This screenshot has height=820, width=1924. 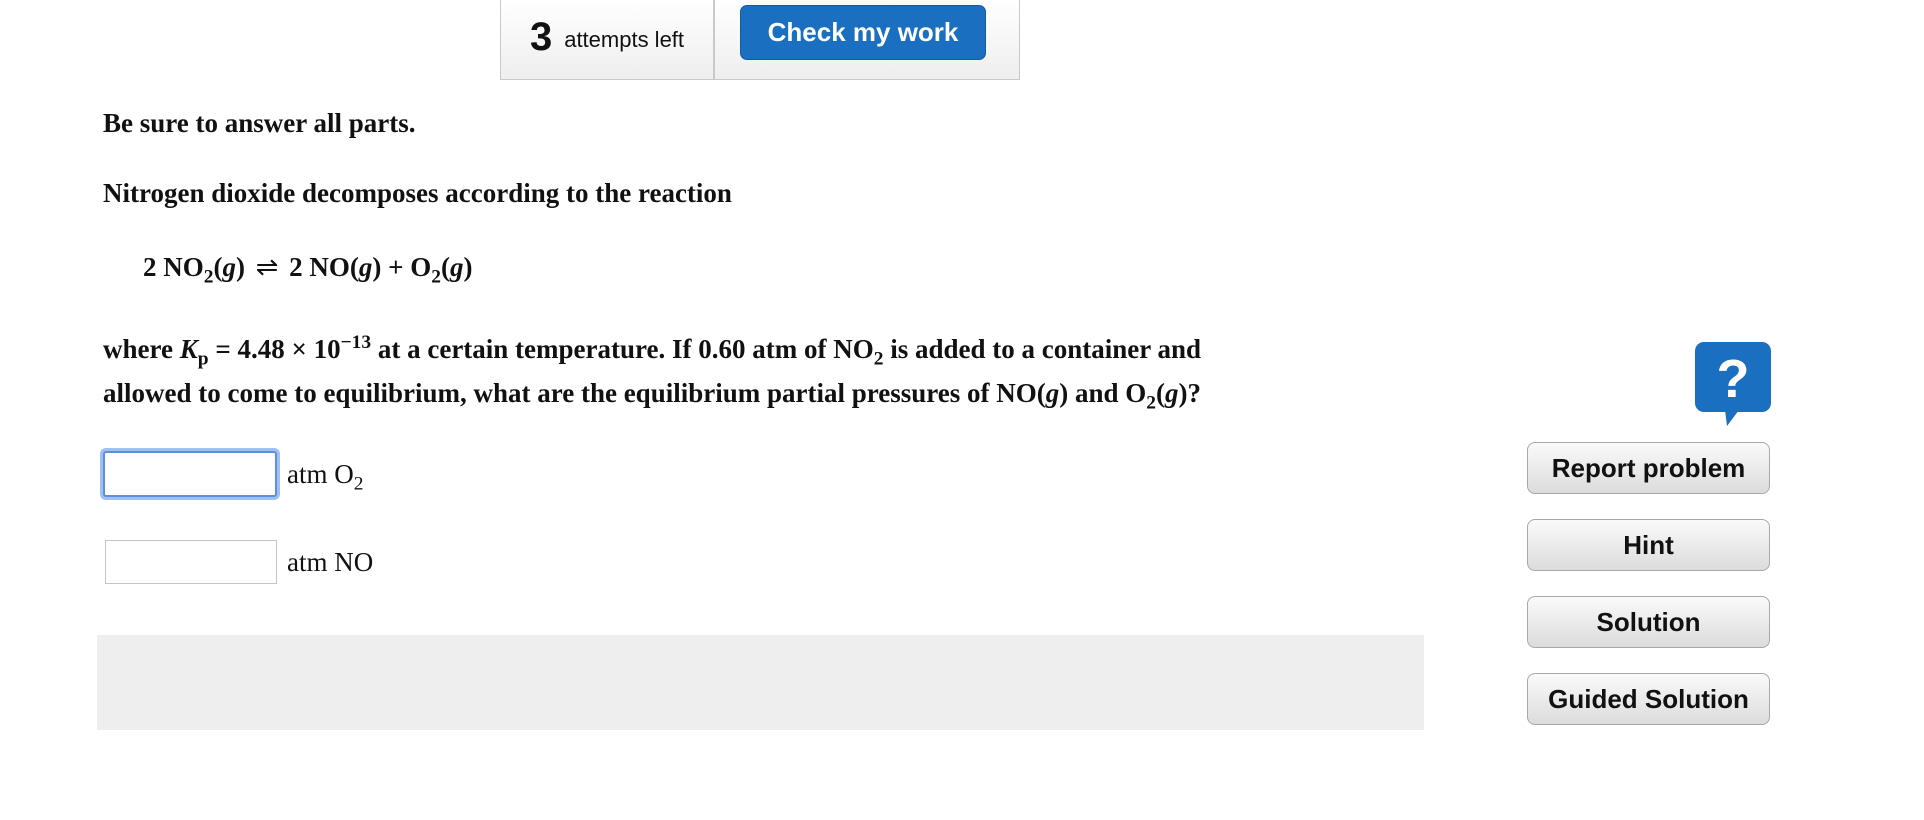 What do you see at coordinates (1648, 545) in the screenshot?
I see `hint-button: Hint` at bounding box center [1648, 545].